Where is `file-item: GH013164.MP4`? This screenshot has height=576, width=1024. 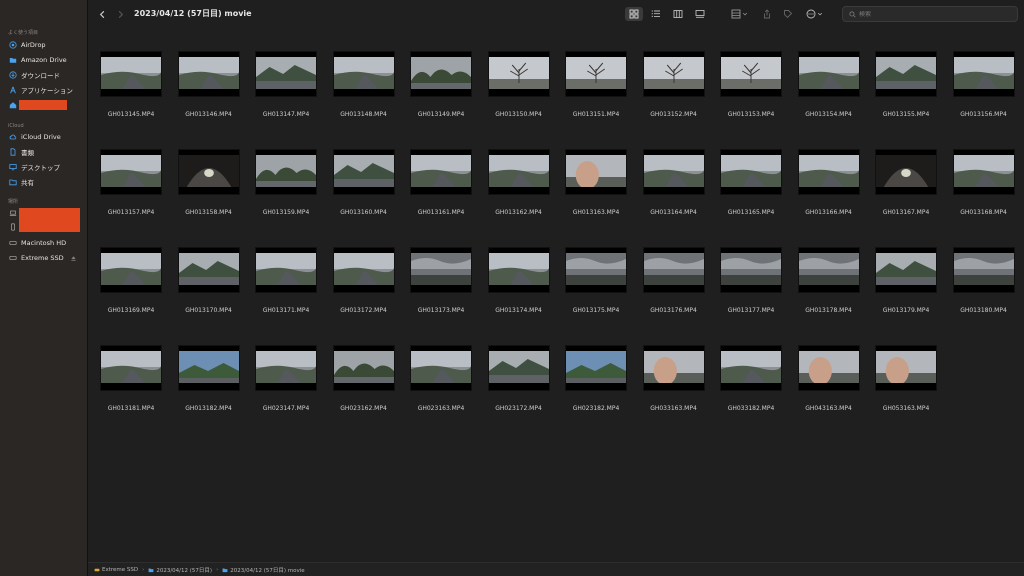
file-item: GH013164.MP4 is located at coordinates (674, 184).